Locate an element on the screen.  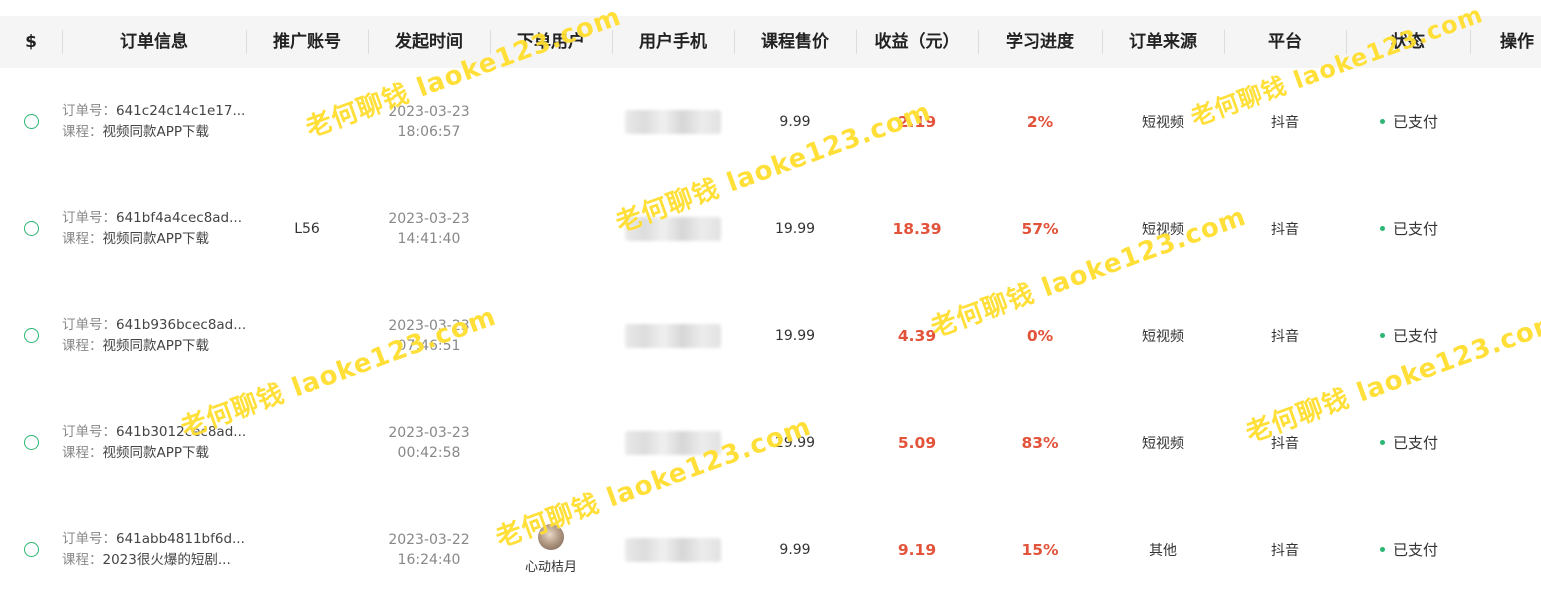
start-time: 16:24:40 is located at coordinates (429, 559).